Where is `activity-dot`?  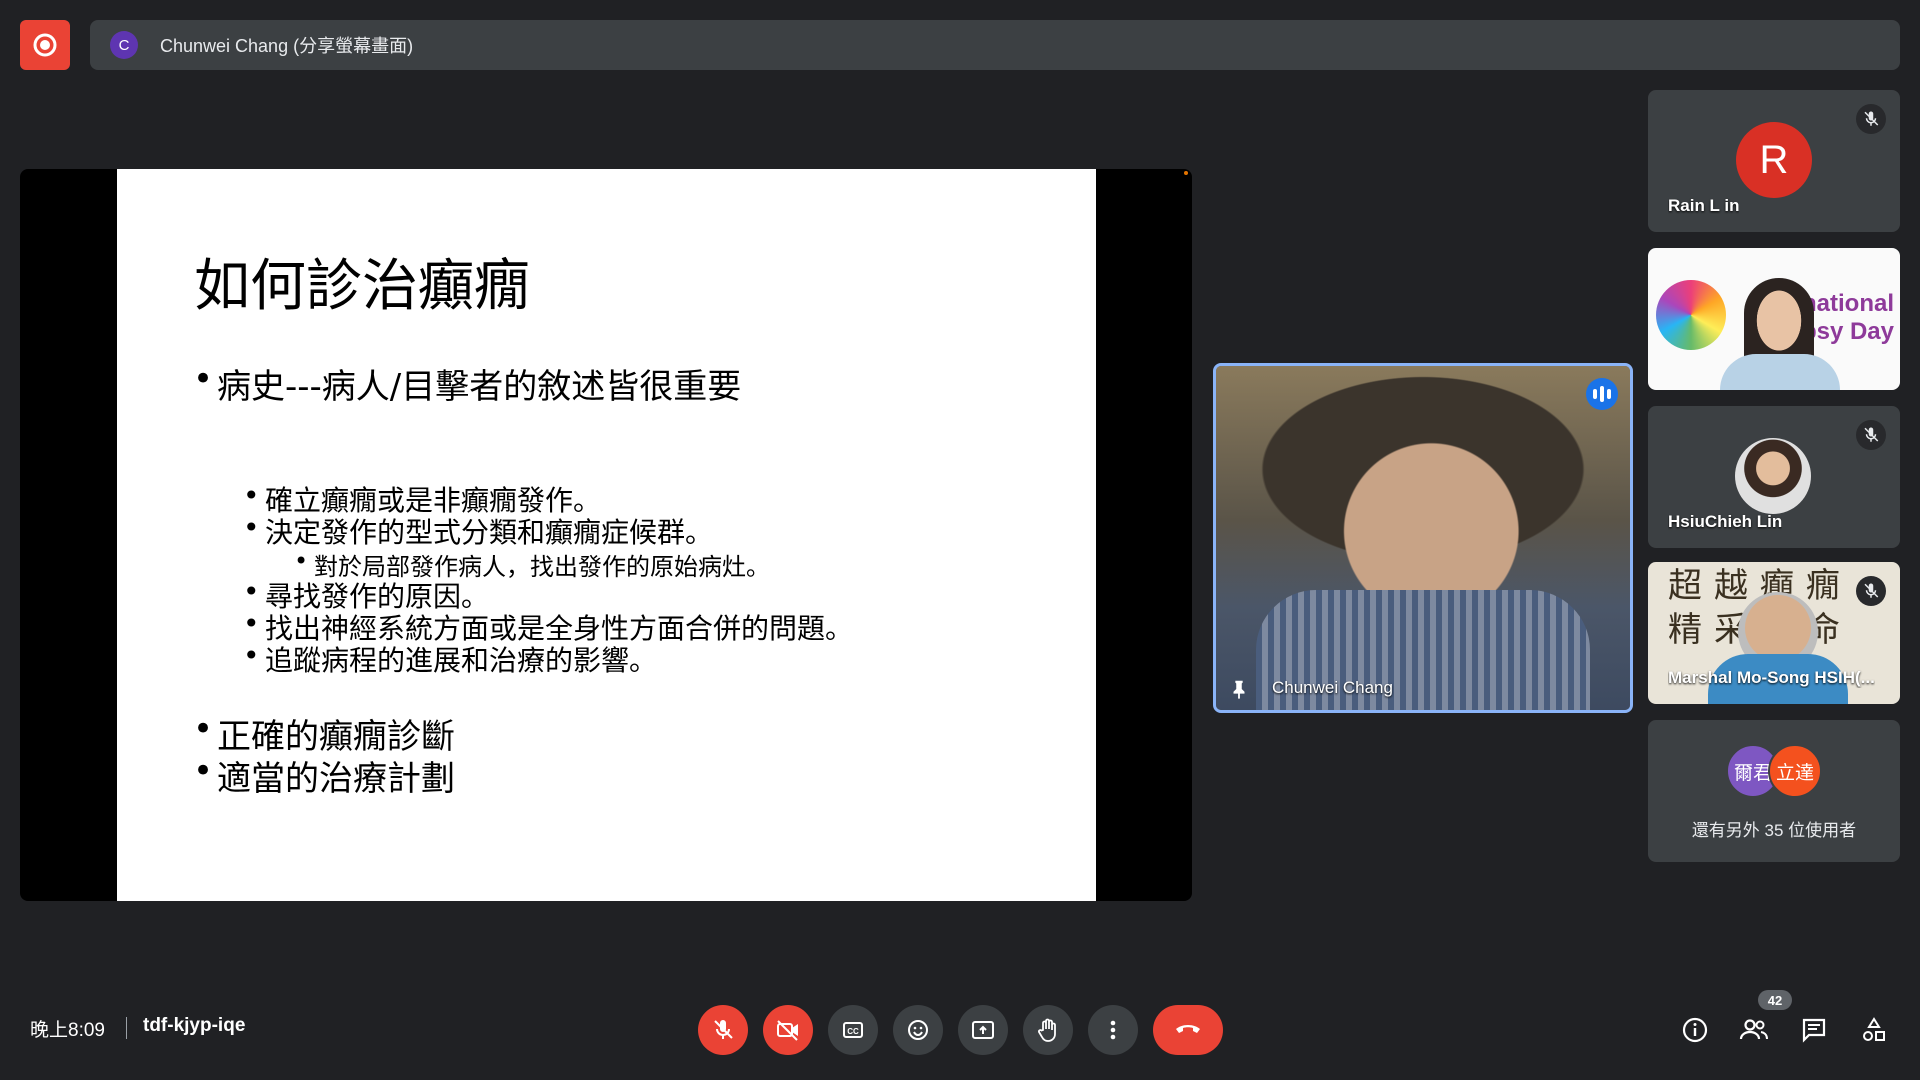 activity-dot is located at coordinates (1186, 173).